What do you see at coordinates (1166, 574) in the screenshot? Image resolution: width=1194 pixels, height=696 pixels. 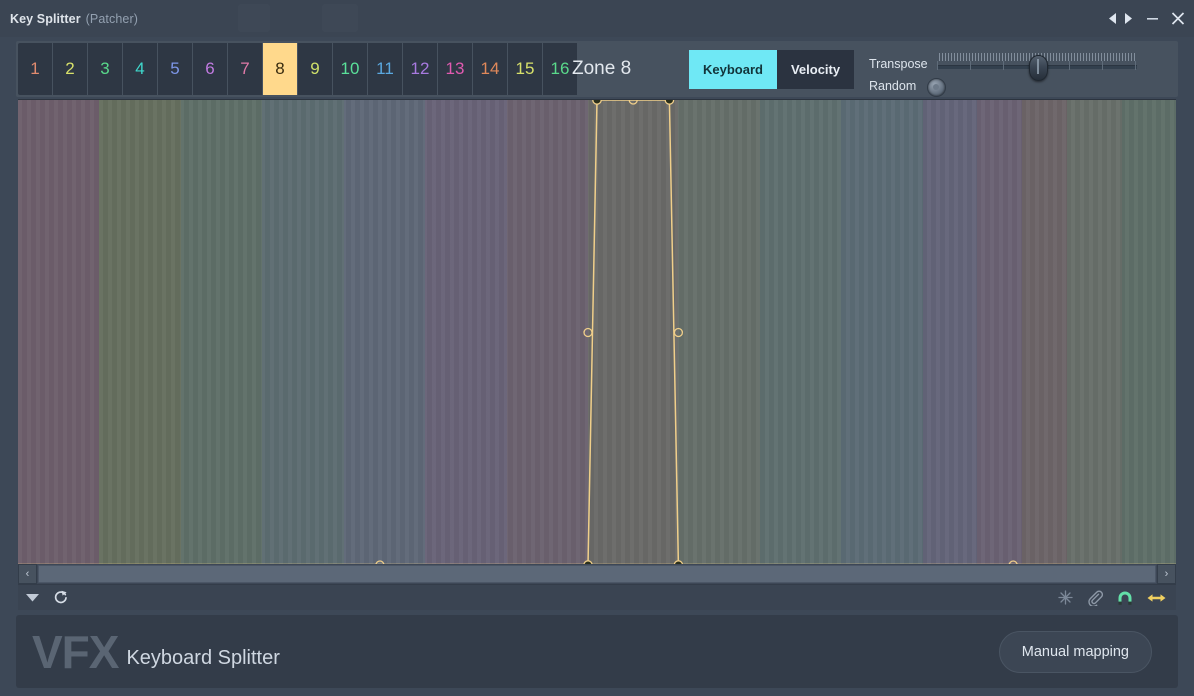 I see `scroll-right-button: ›` at bounding box center [1166, 574].